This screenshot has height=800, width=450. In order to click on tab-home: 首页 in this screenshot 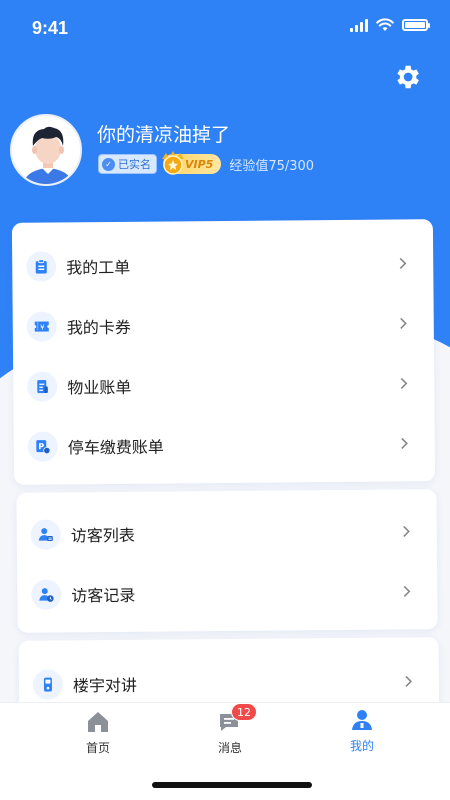, I will do `click(98, 734)`.